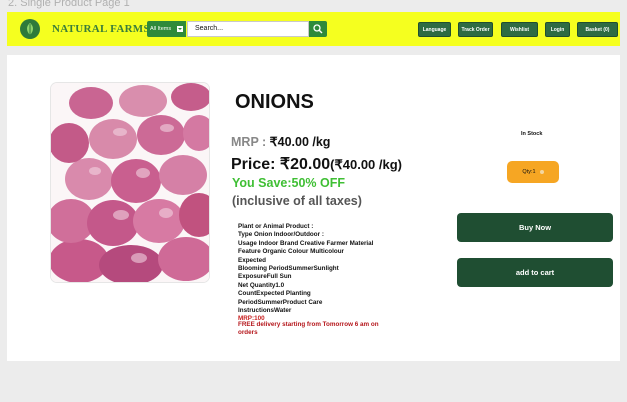  I want to click on track-order-button: Track Order, so click(475, 29).